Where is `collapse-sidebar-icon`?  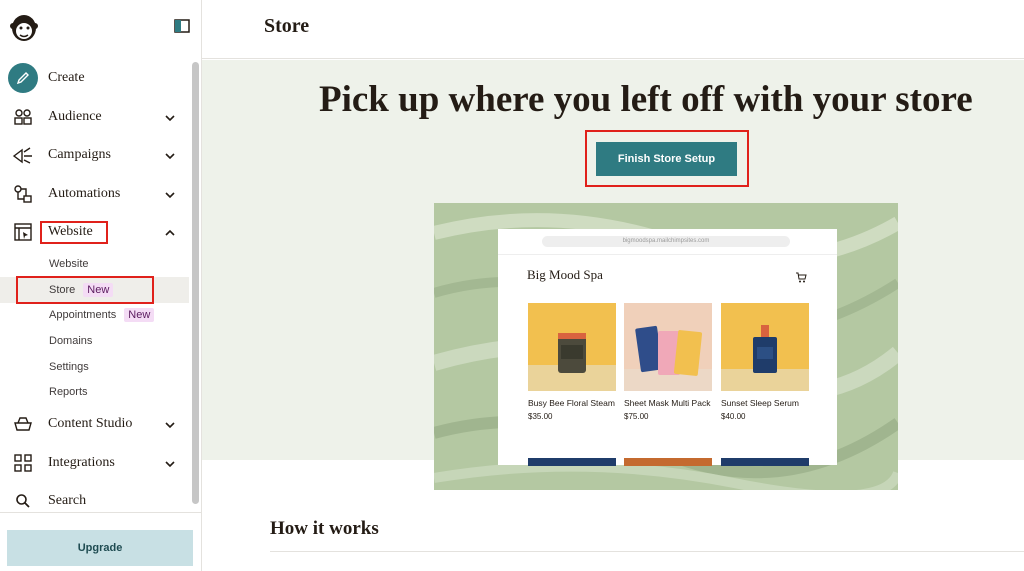
collapse-sidebar-icon is located at coordinates (182, 26).